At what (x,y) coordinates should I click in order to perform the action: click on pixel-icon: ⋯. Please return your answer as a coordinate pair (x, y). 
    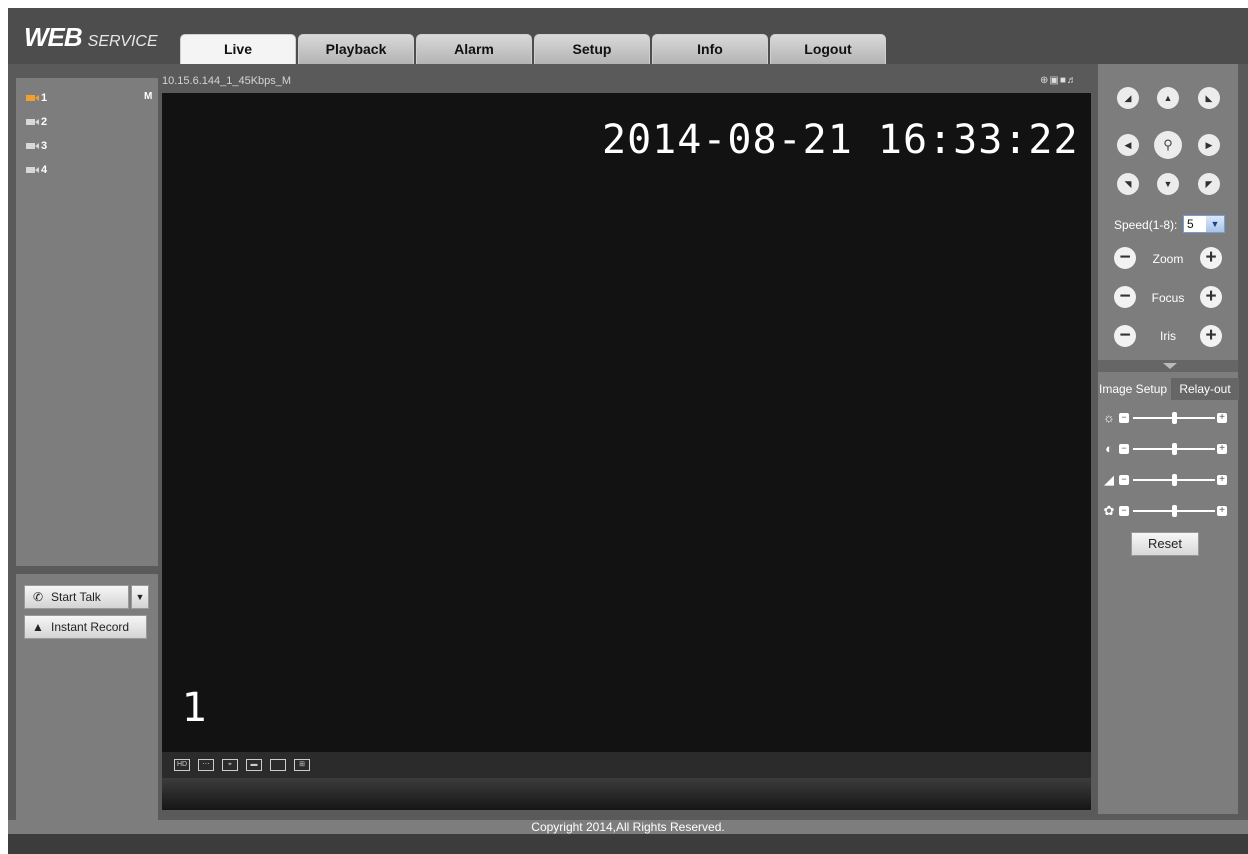
    Looking at the image, I should click on (206, 765).